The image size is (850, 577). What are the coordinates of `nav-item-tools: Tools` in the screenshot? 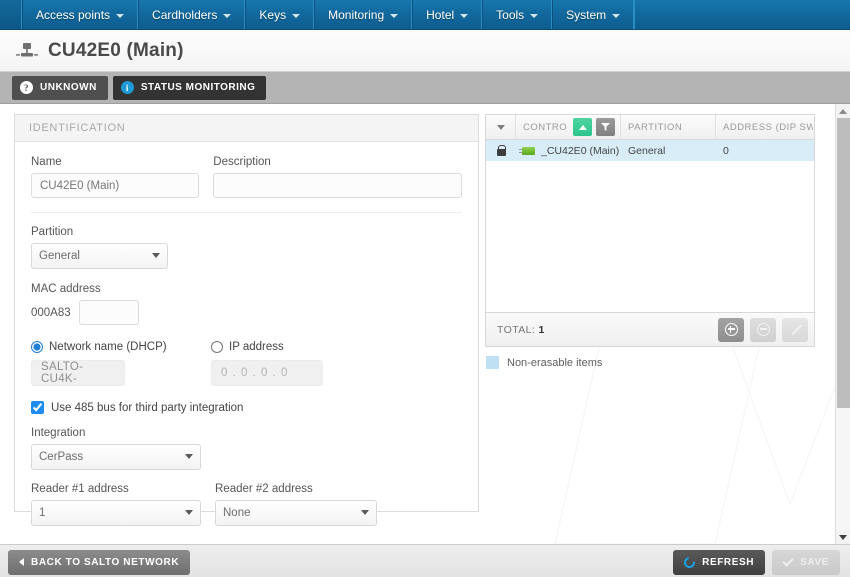 It's located at (517, 14).